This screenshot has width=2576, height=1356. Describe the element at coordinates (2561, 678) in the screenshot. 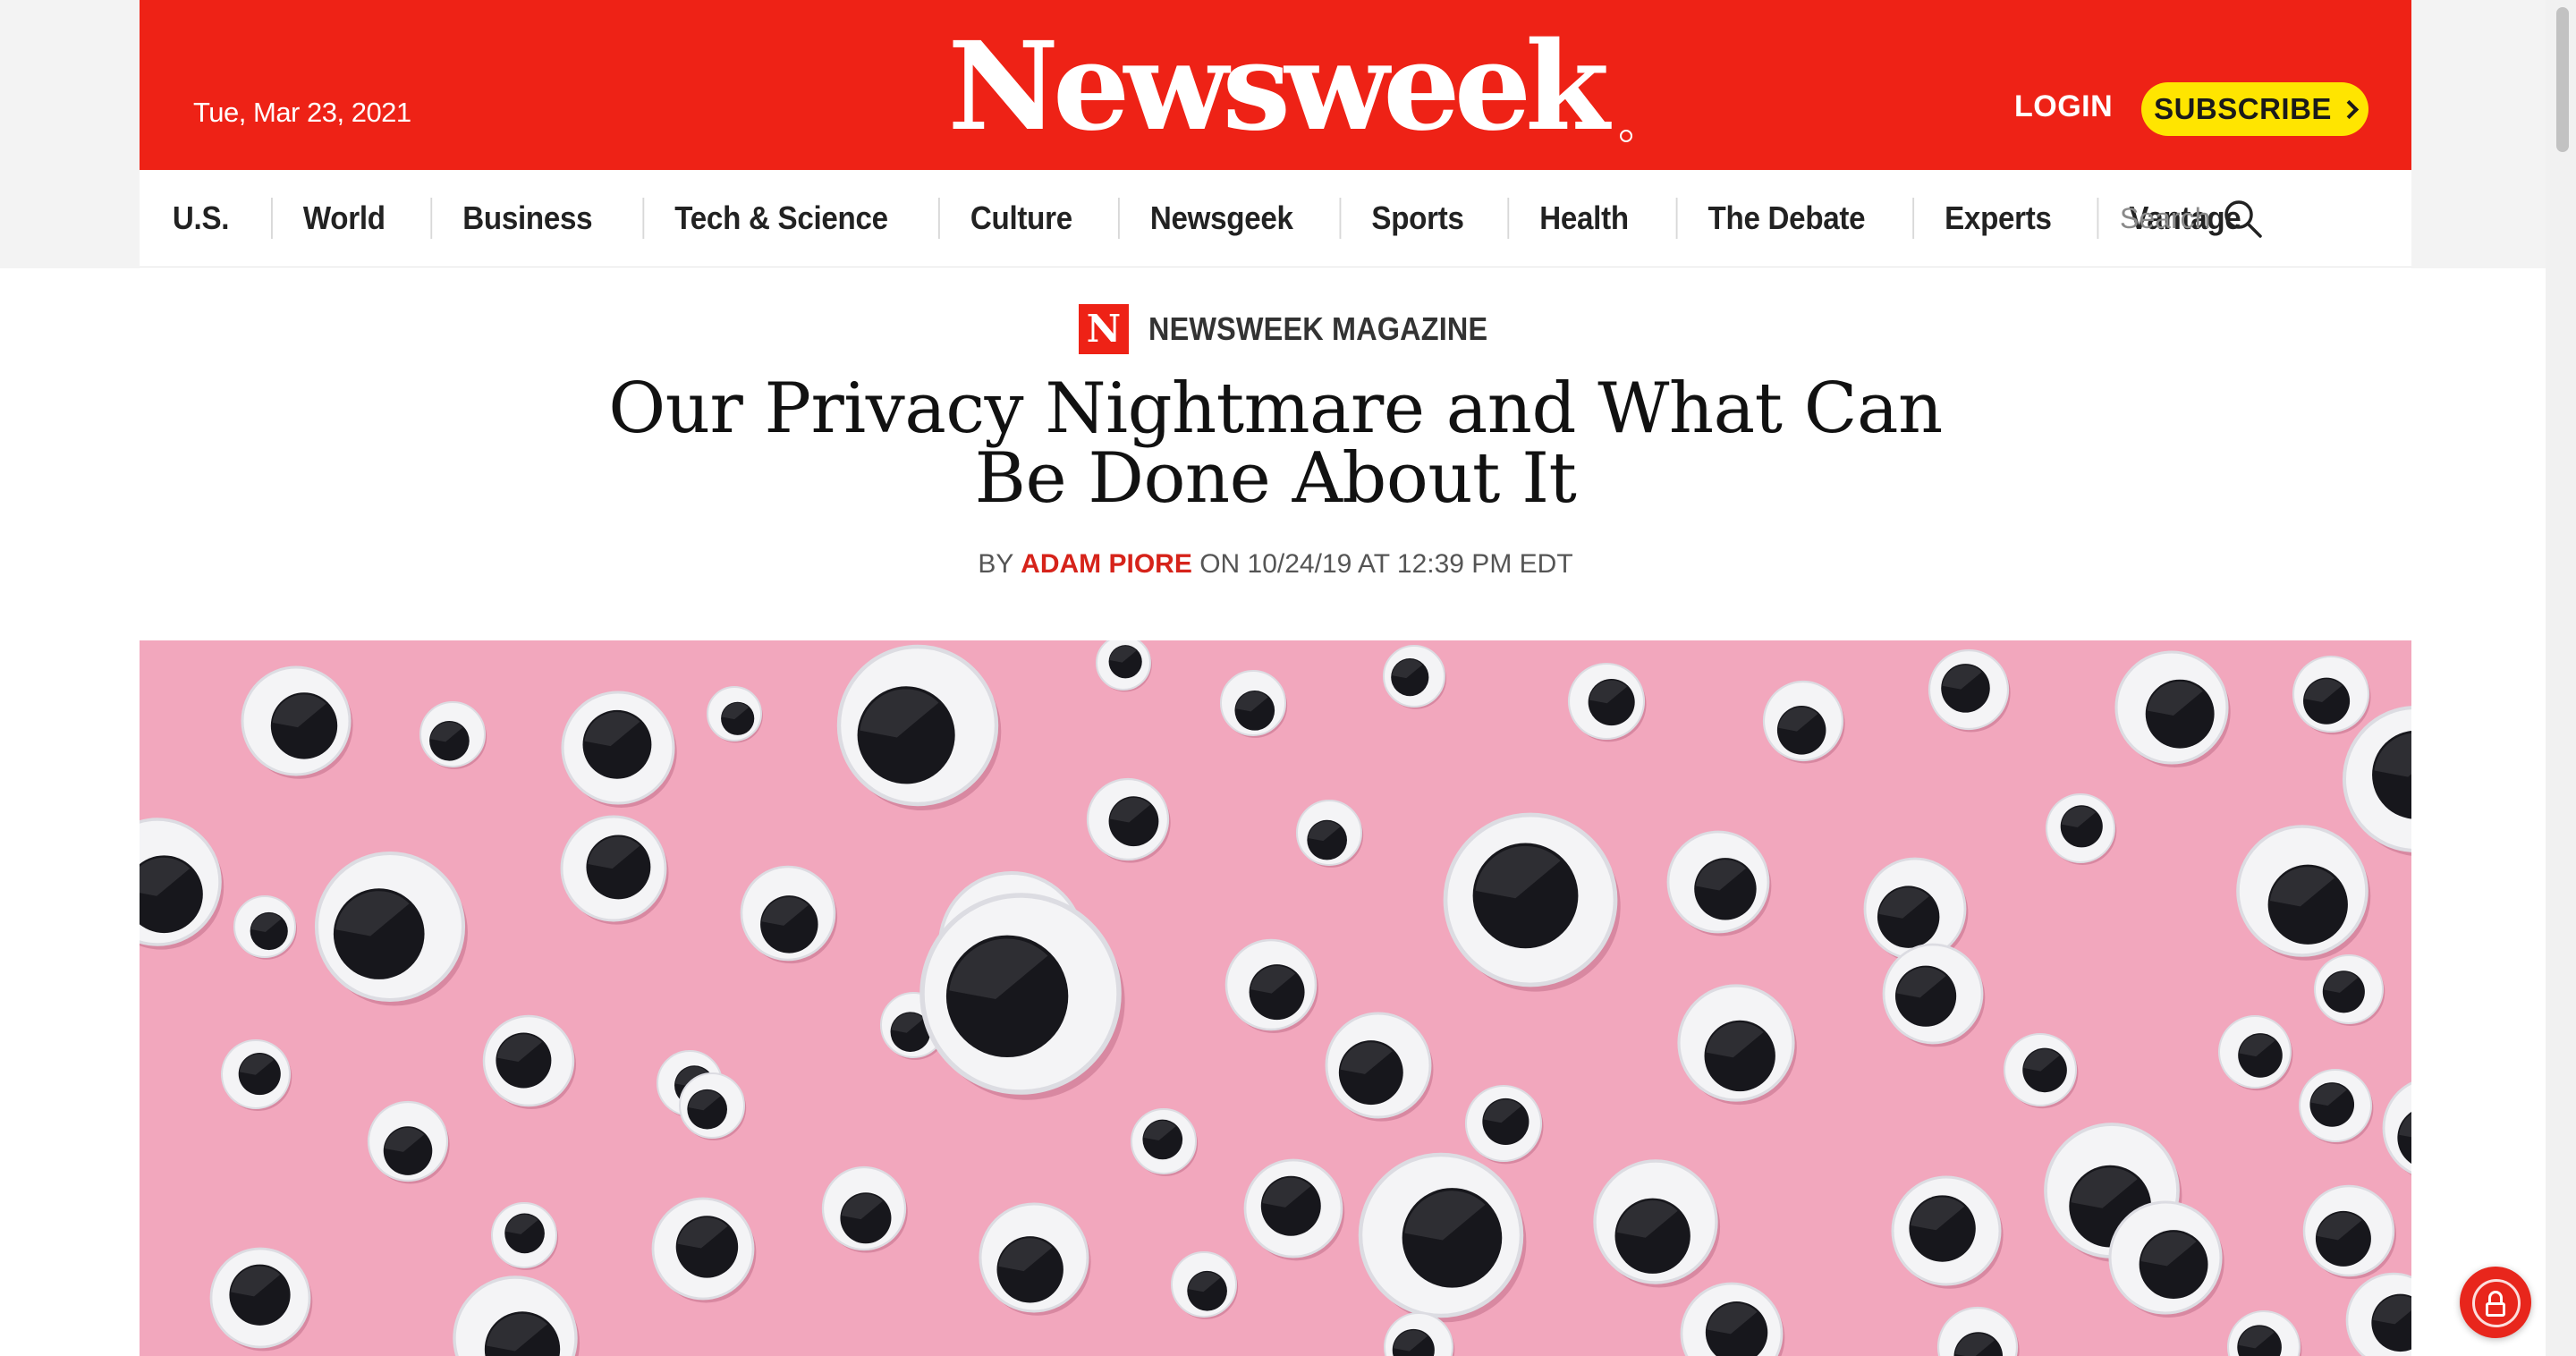

I see `scrollbar` at that location.